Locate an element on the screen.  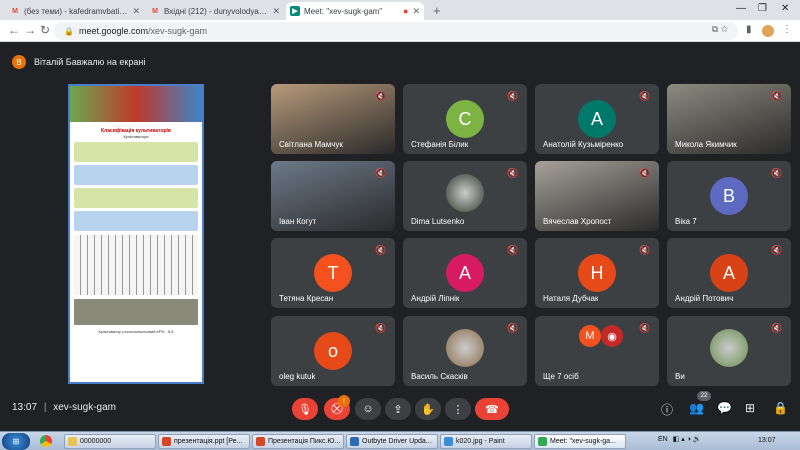
participant-name: Анатолій Кузьміренко is located at coordinates (583, 144).